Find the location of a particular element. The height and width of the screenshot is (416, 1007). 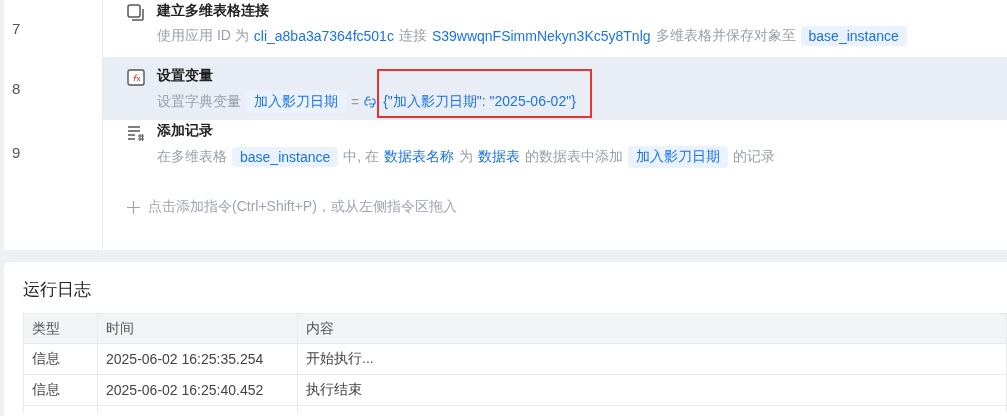

copy-icon is located at coordinates (136, 13).